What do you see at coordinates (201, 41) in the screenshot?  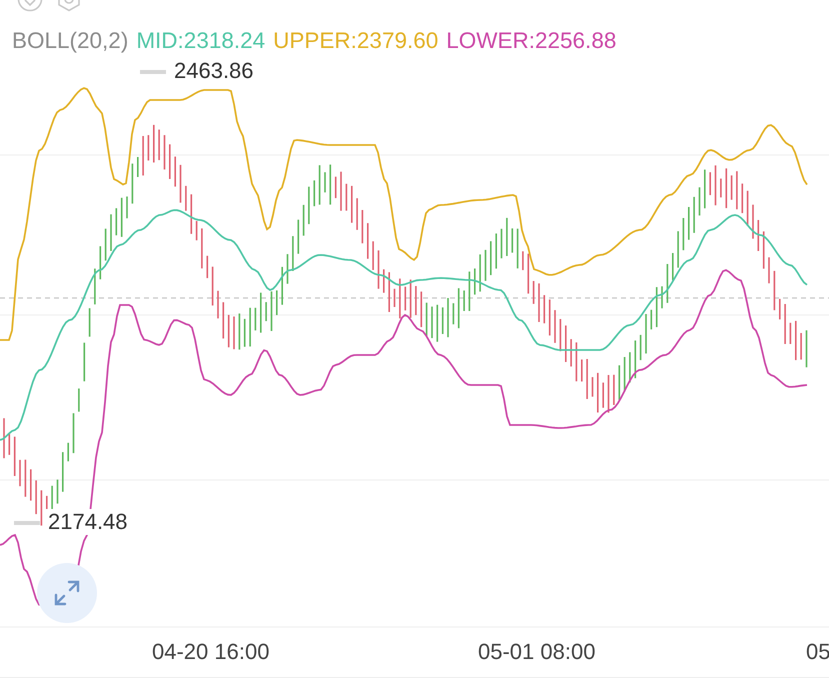 I see `legend-text: MID:2318.24` at bounding box center [201, 41].